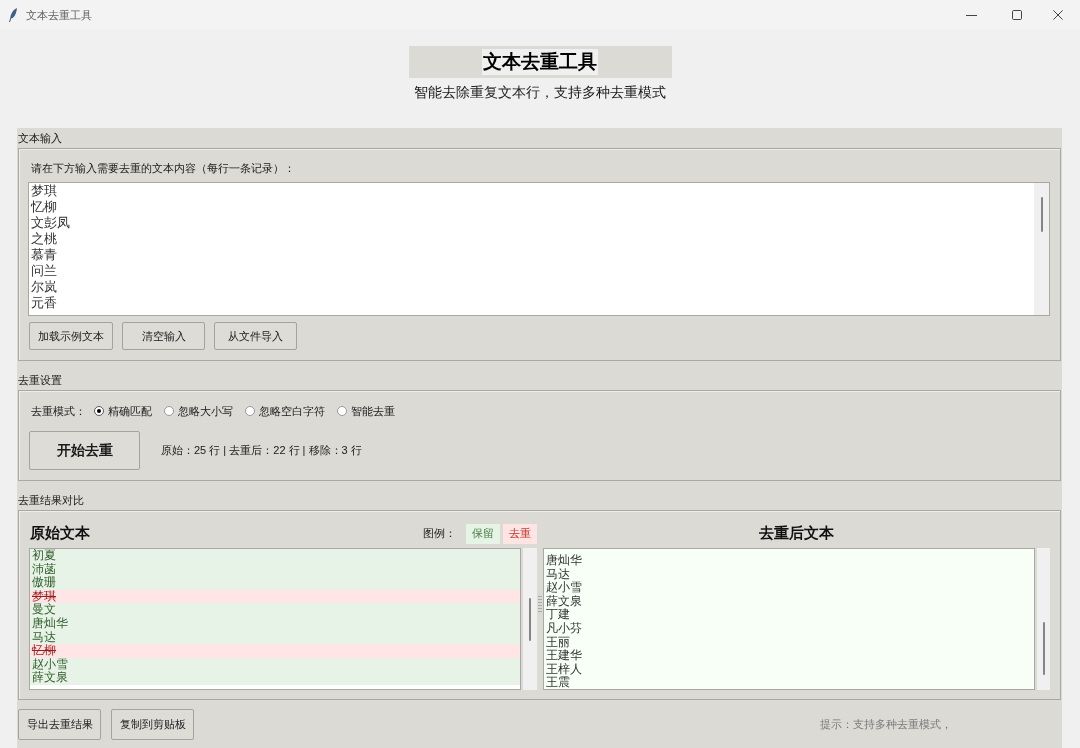 The width and height of the screenshot is (1080, 748). I want to click on list-row-text: 赵小雪, so click(563, 588).